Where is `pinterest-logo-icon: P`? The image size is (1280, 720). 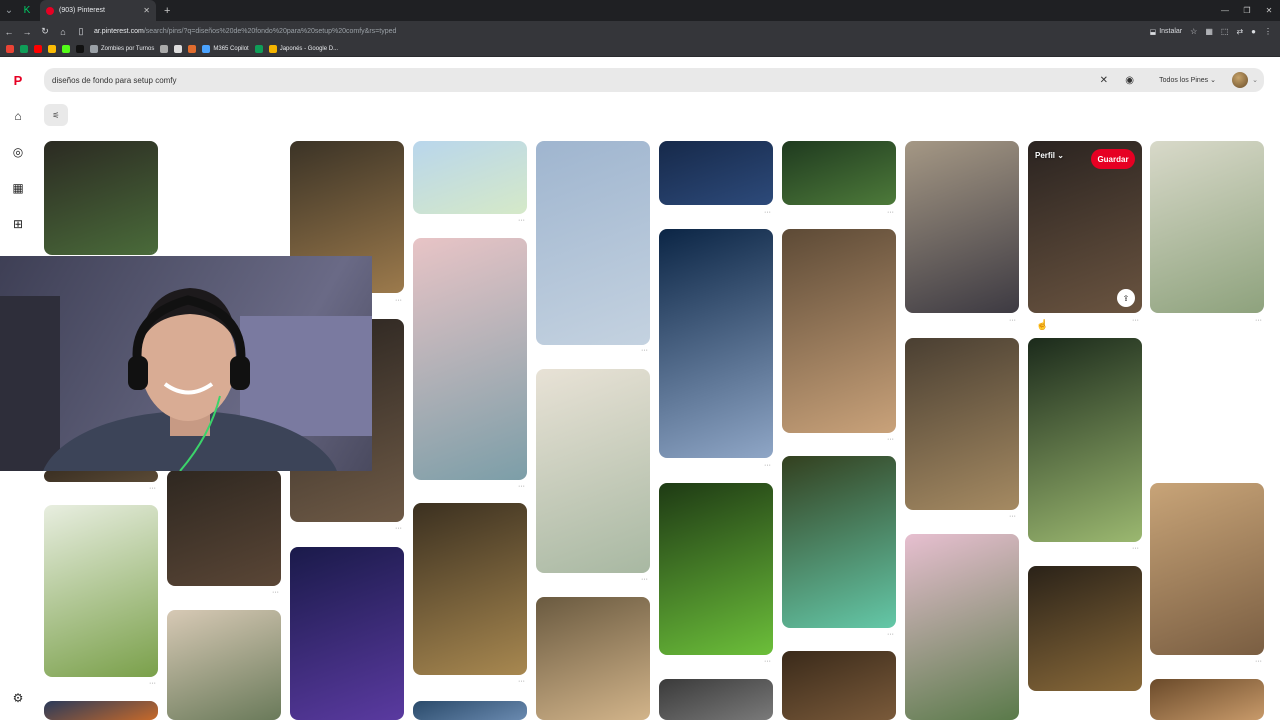
pinterest-logo-icon: P is located at coordinates (18, 80).